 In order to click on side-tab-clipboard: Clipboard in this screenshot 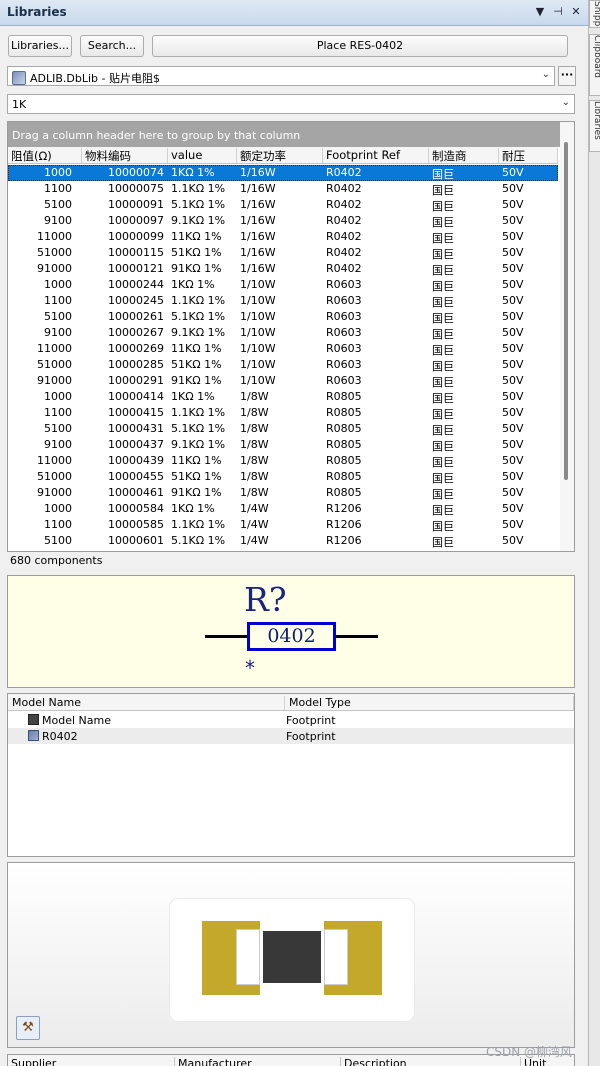, I will do `click(594, 65)`.